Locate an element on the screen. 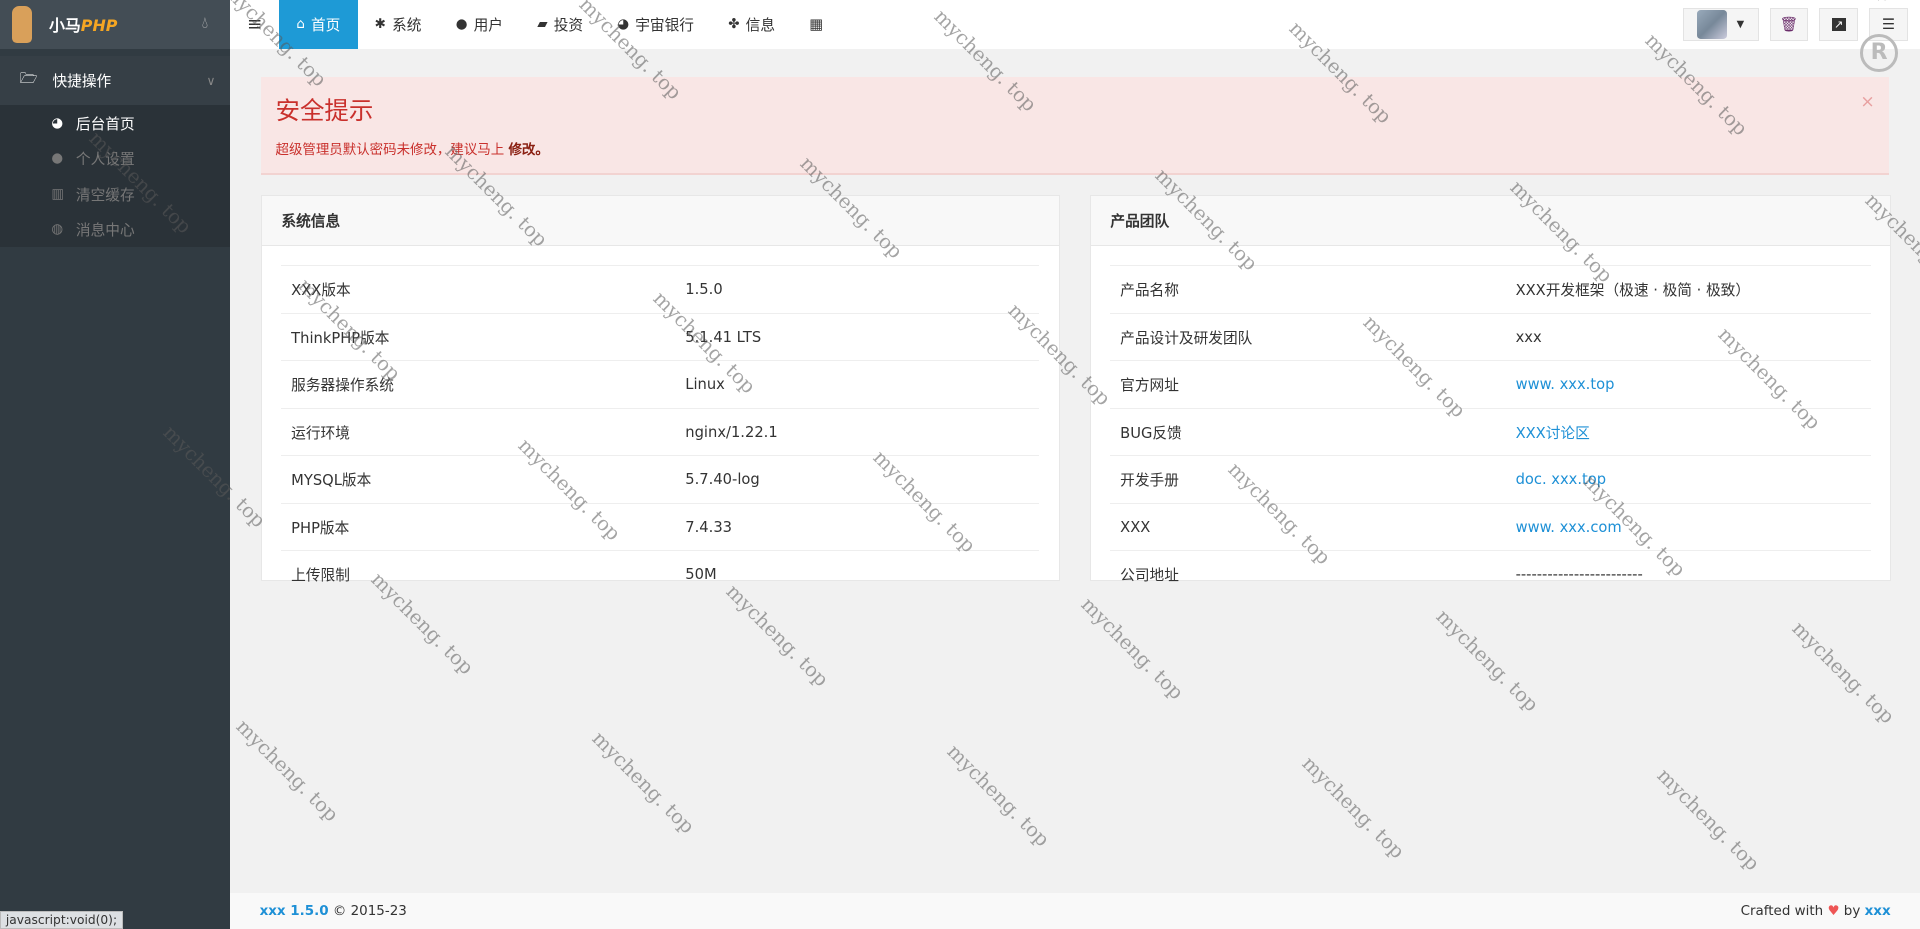 Image resolution: width=1920 pixels, height=929 pixels. table-row: 运行环境 nginx/1.22.1 is located at coordinates (660, 431).